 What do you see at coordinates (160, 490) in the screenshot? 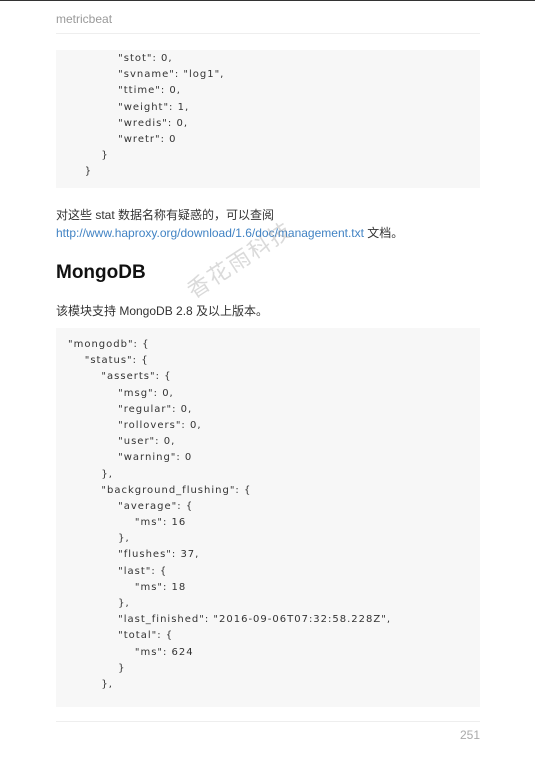
I see `code-line: "background_flushing": {` at bounding box center [160, 490].